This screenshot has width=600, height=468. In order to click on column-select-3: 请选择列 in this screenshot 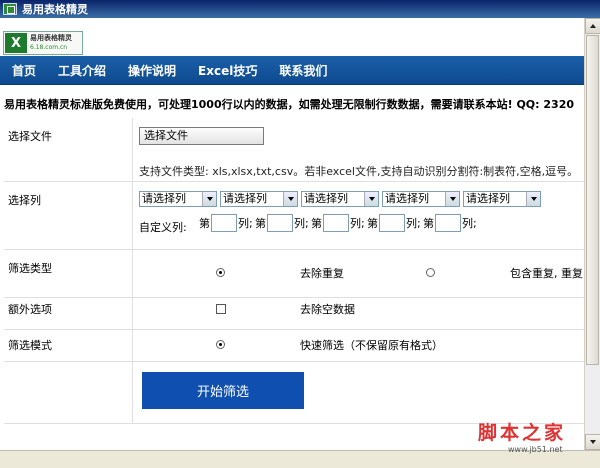, I will do `click(340, 199)`.